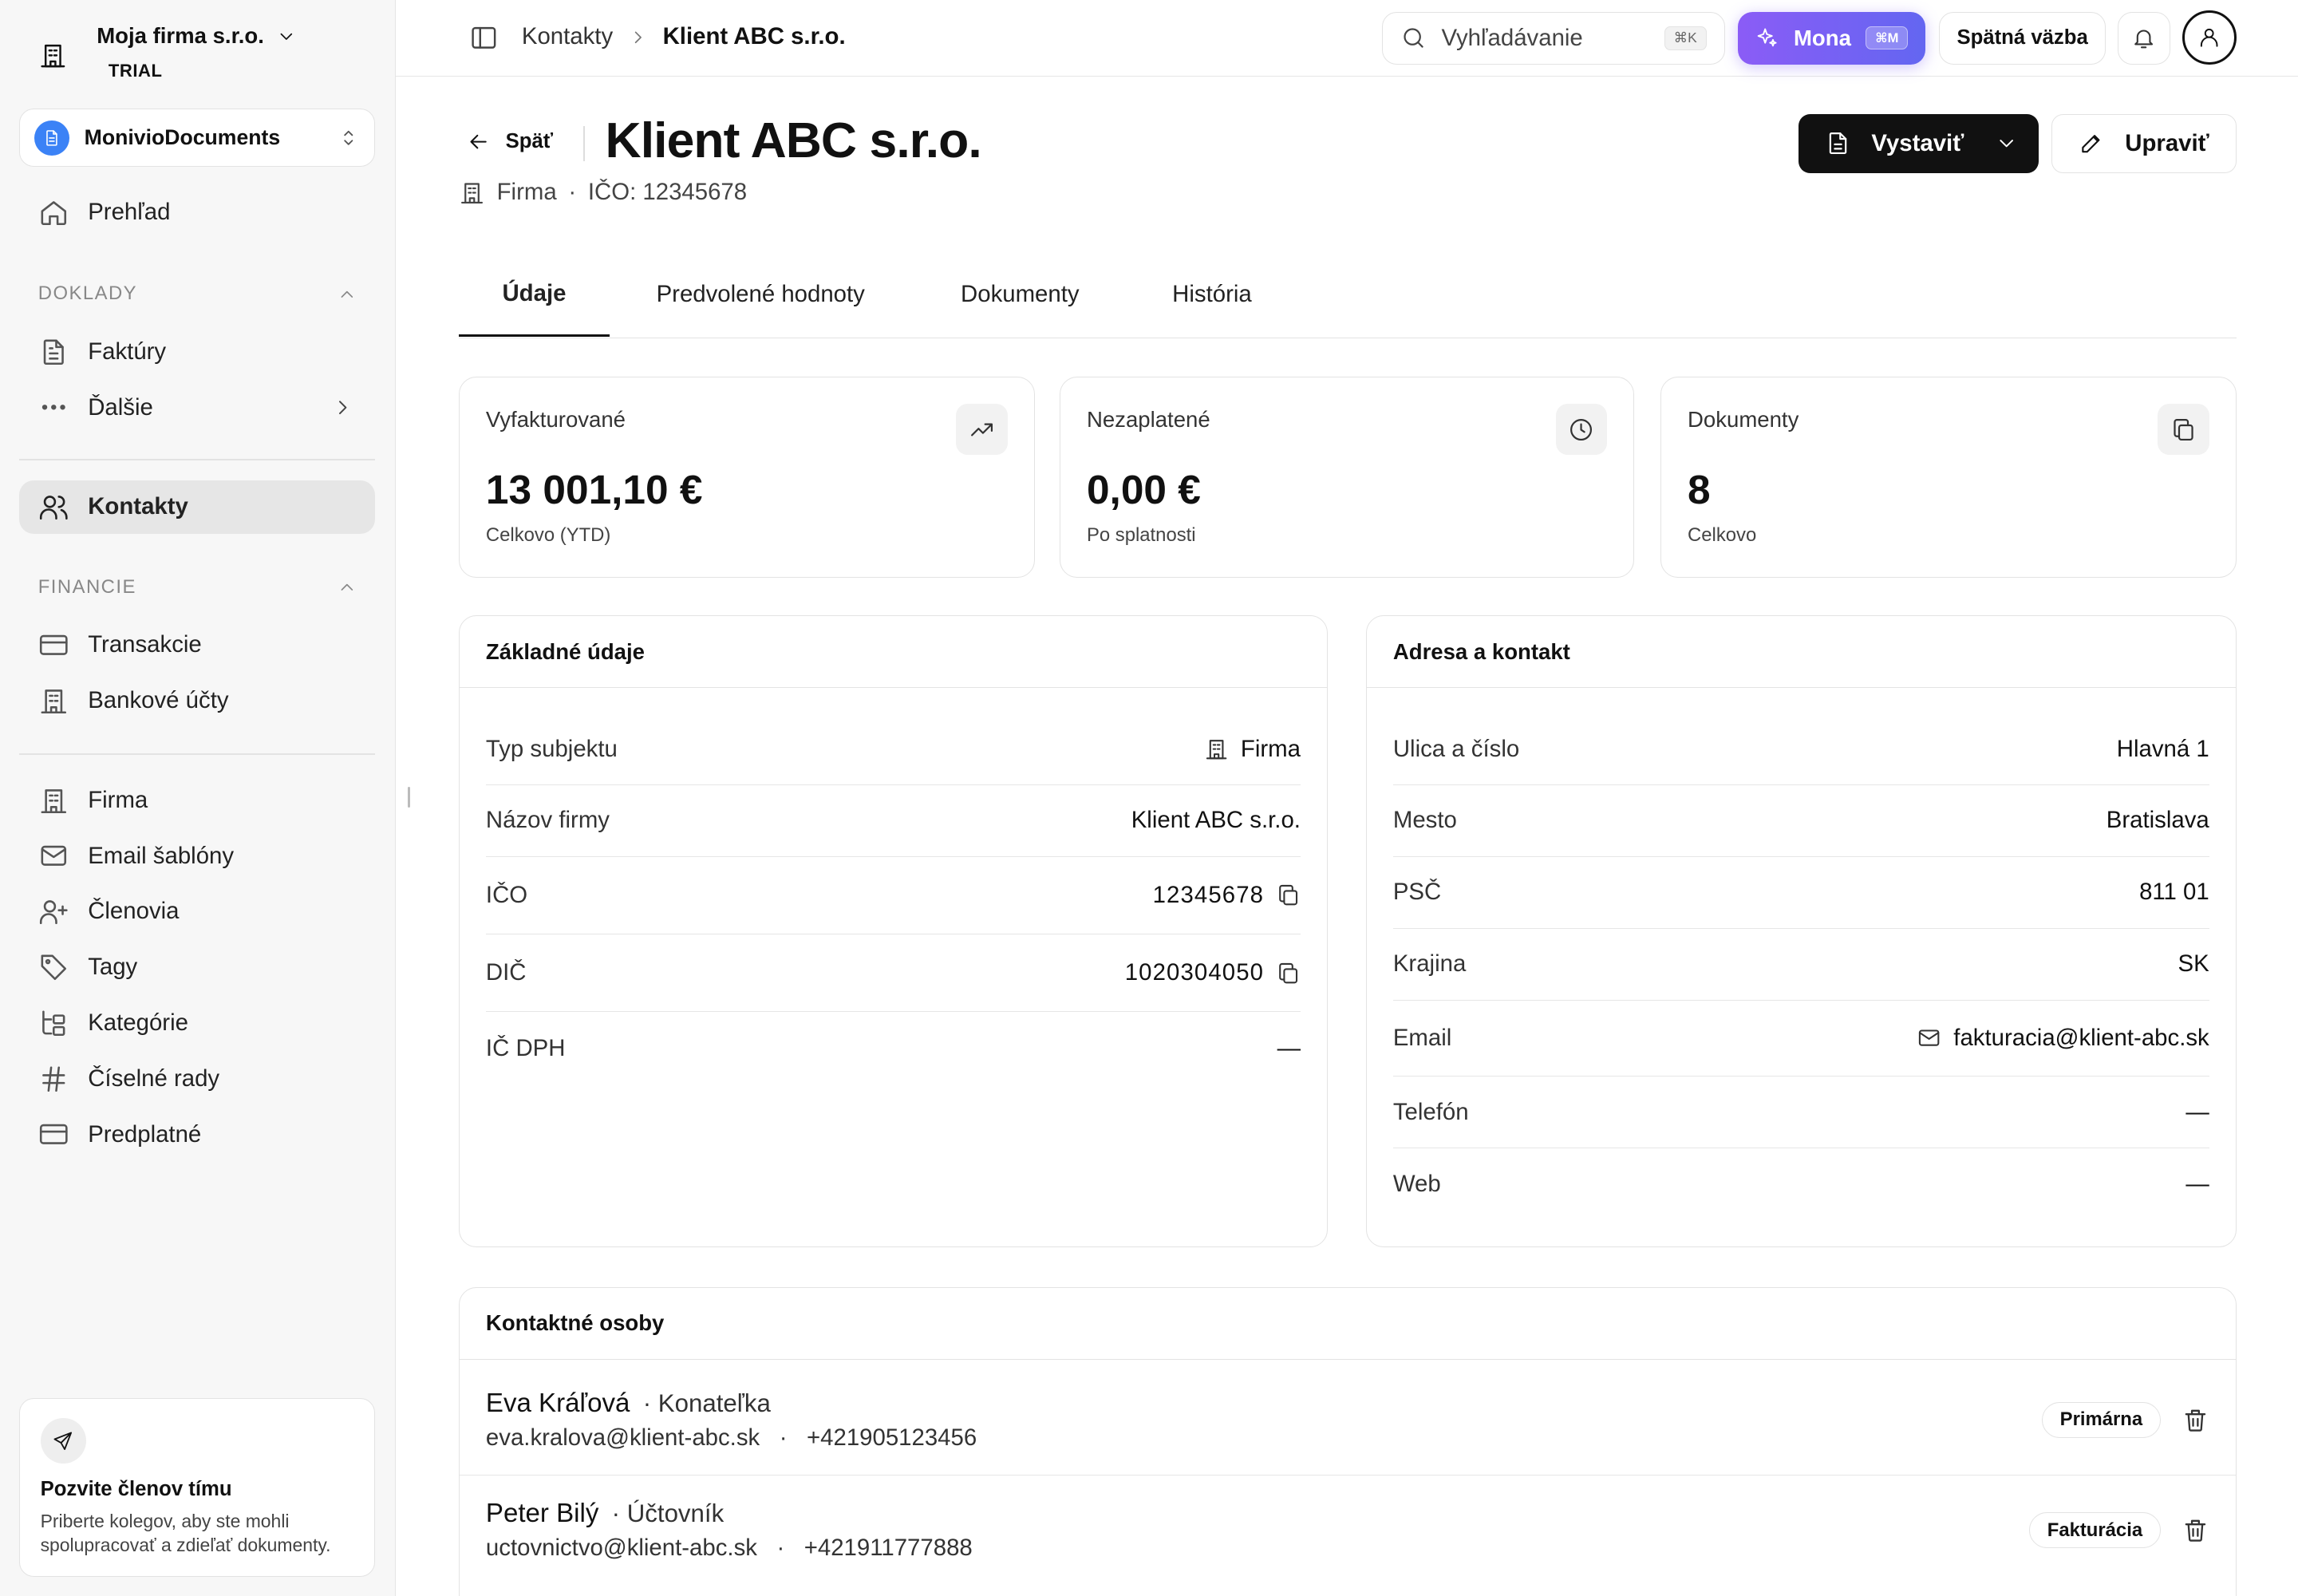 This screenshot has height=1596, width=2298. I want to click on info-row: Web —, so click(1801, 1184).